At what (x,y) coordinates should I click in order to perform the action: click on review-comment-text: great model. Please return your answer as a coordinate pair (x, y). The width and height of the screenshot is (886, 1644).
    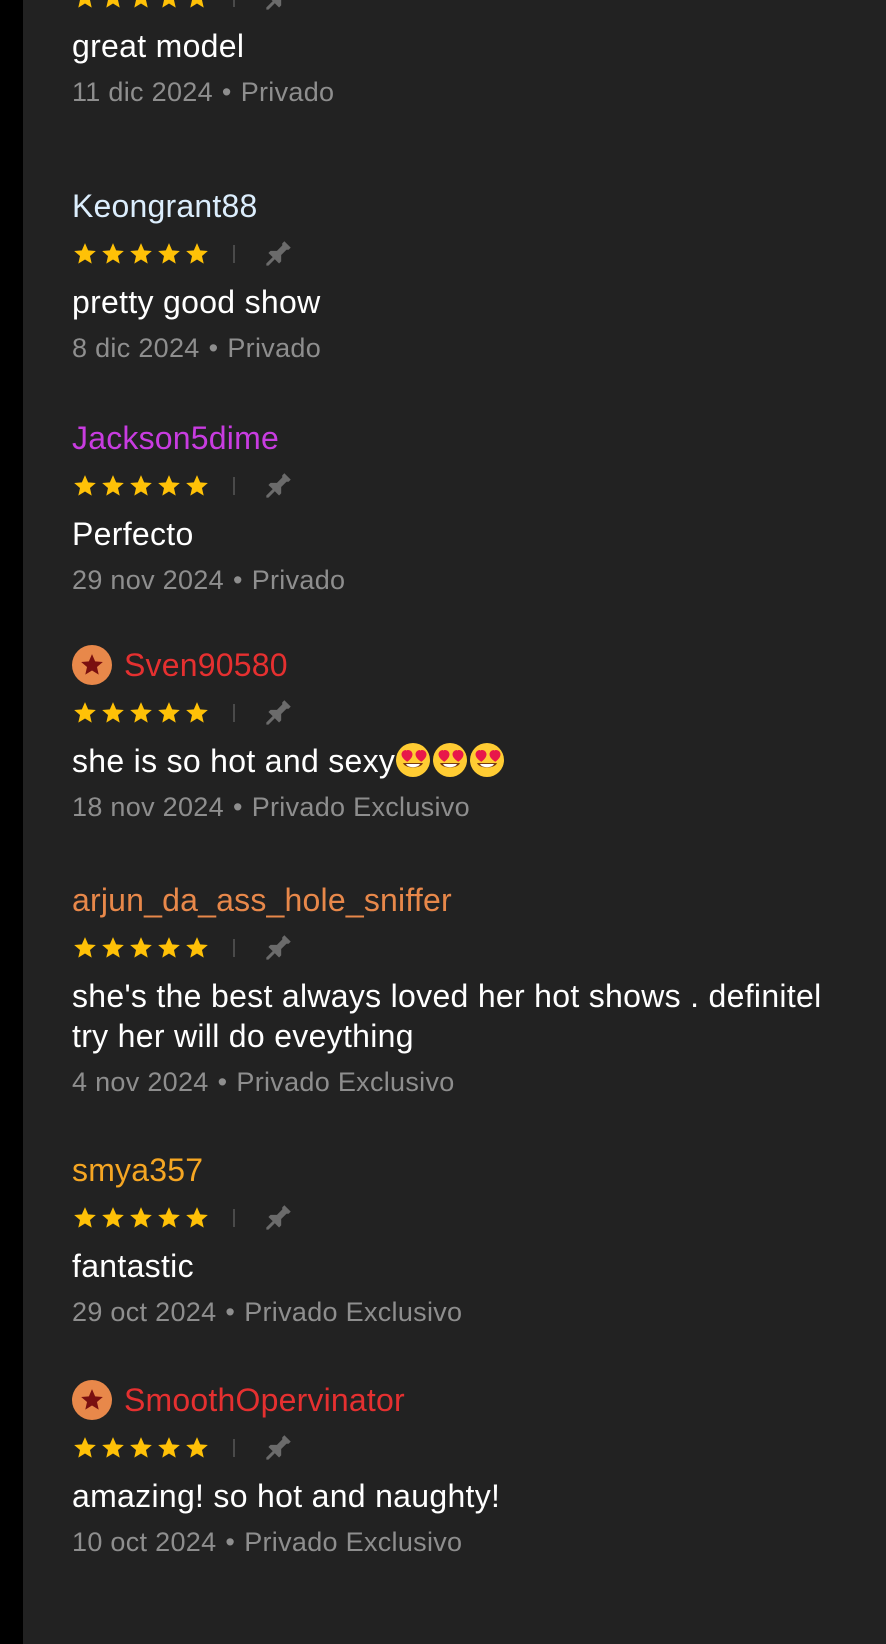
    Looking at the image, I should click on (158, 46).